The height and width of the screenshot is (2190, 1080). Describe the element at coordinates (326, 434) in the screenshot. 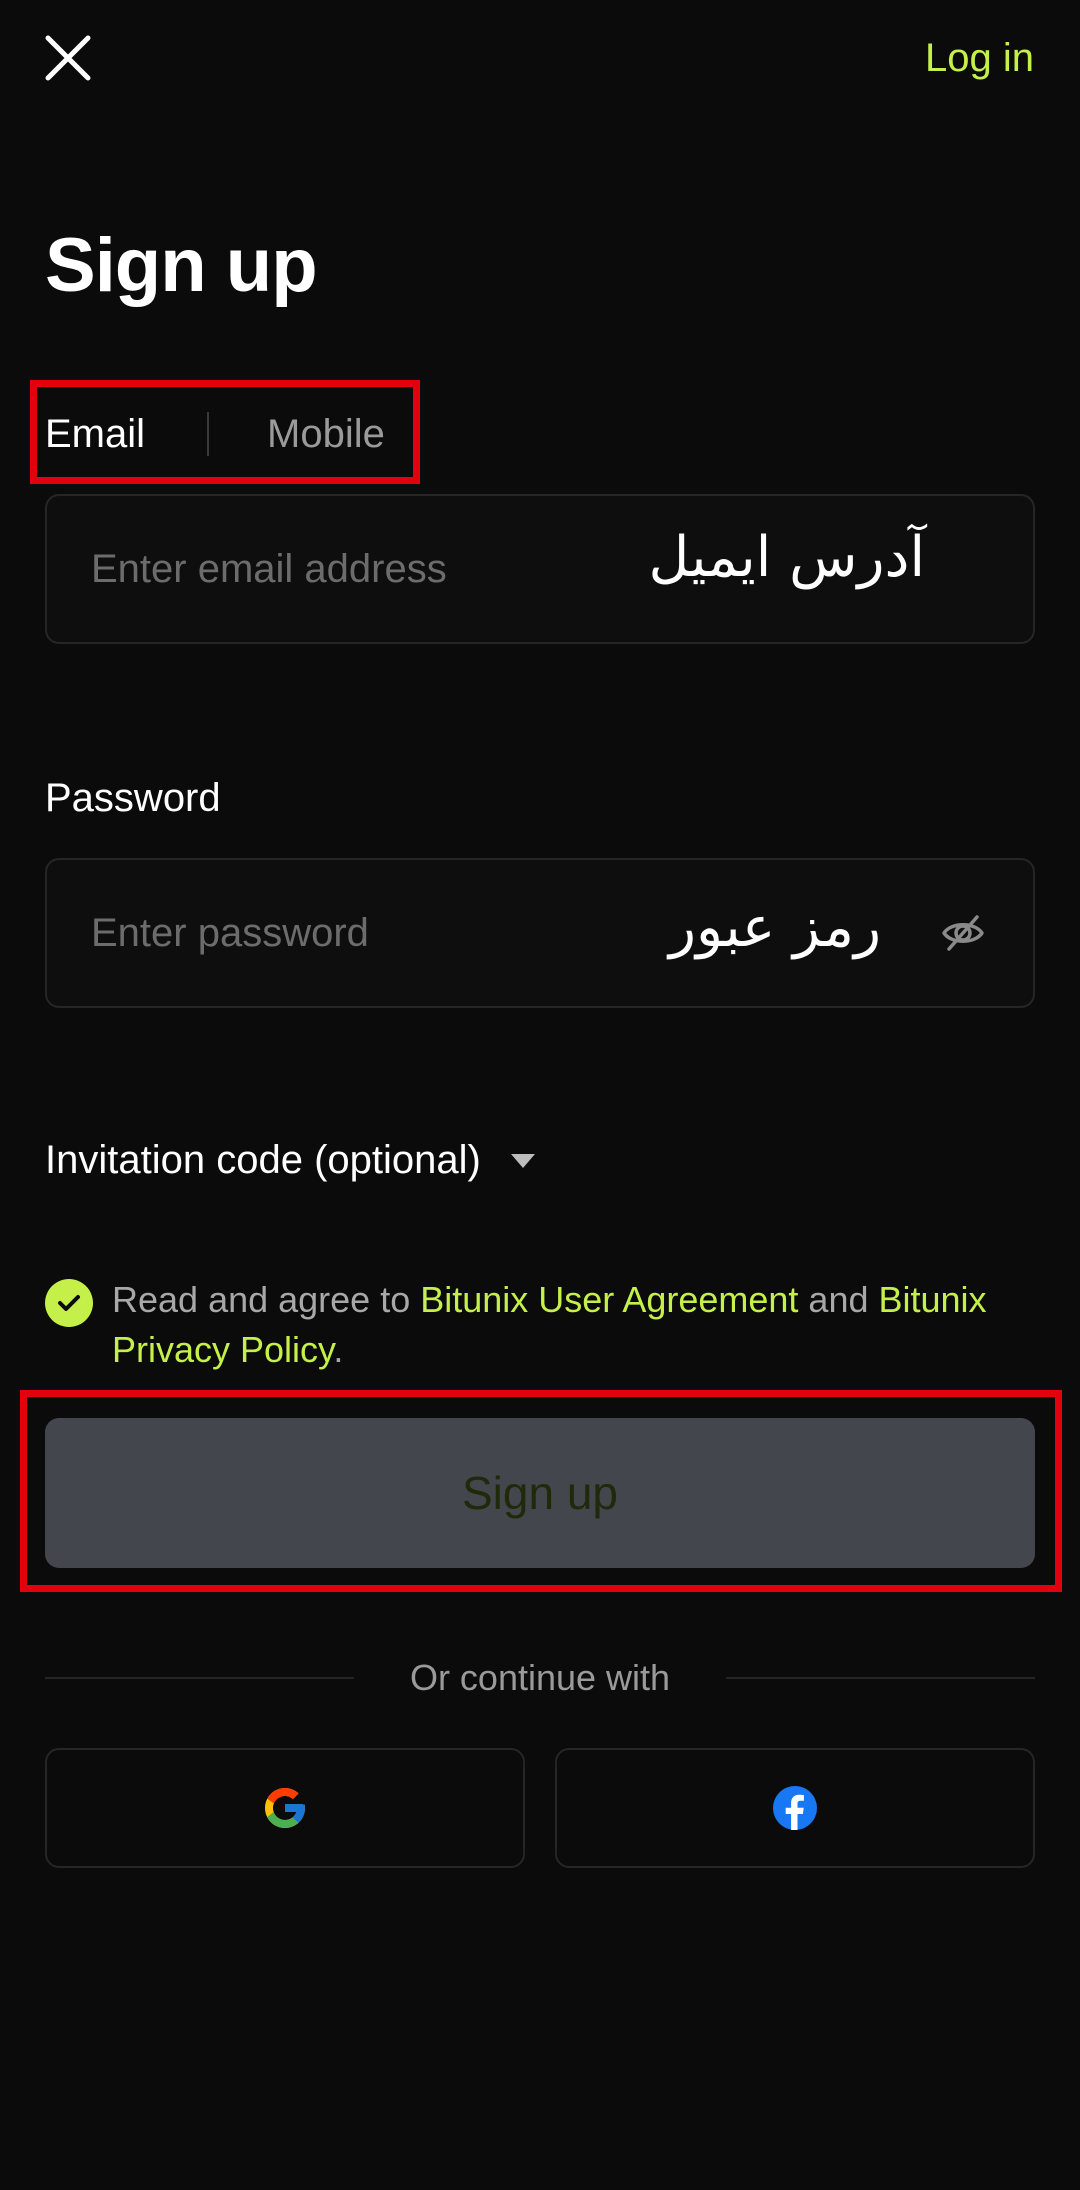

I see `tab-mobile: Mobile` at that location.